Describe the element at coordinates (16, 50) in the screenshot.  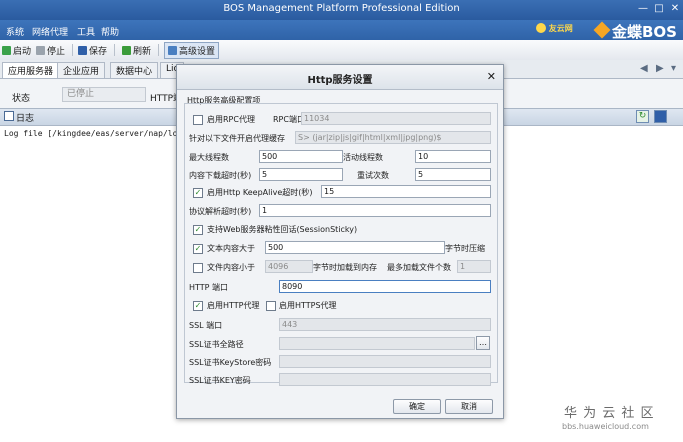
I see `start-button: 启动` at that location.